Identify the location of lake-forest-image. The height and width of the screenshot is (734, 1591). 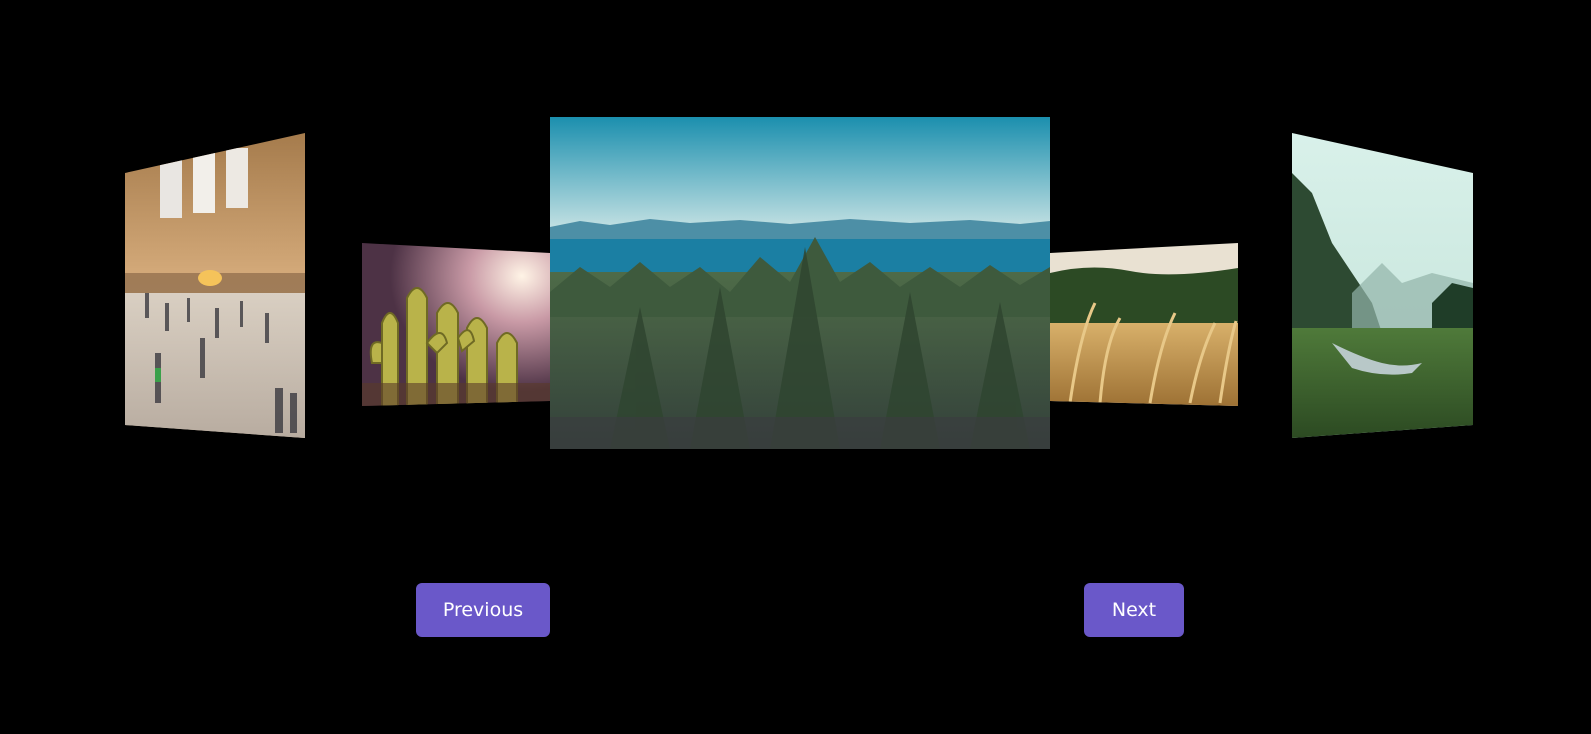
(800, 283).